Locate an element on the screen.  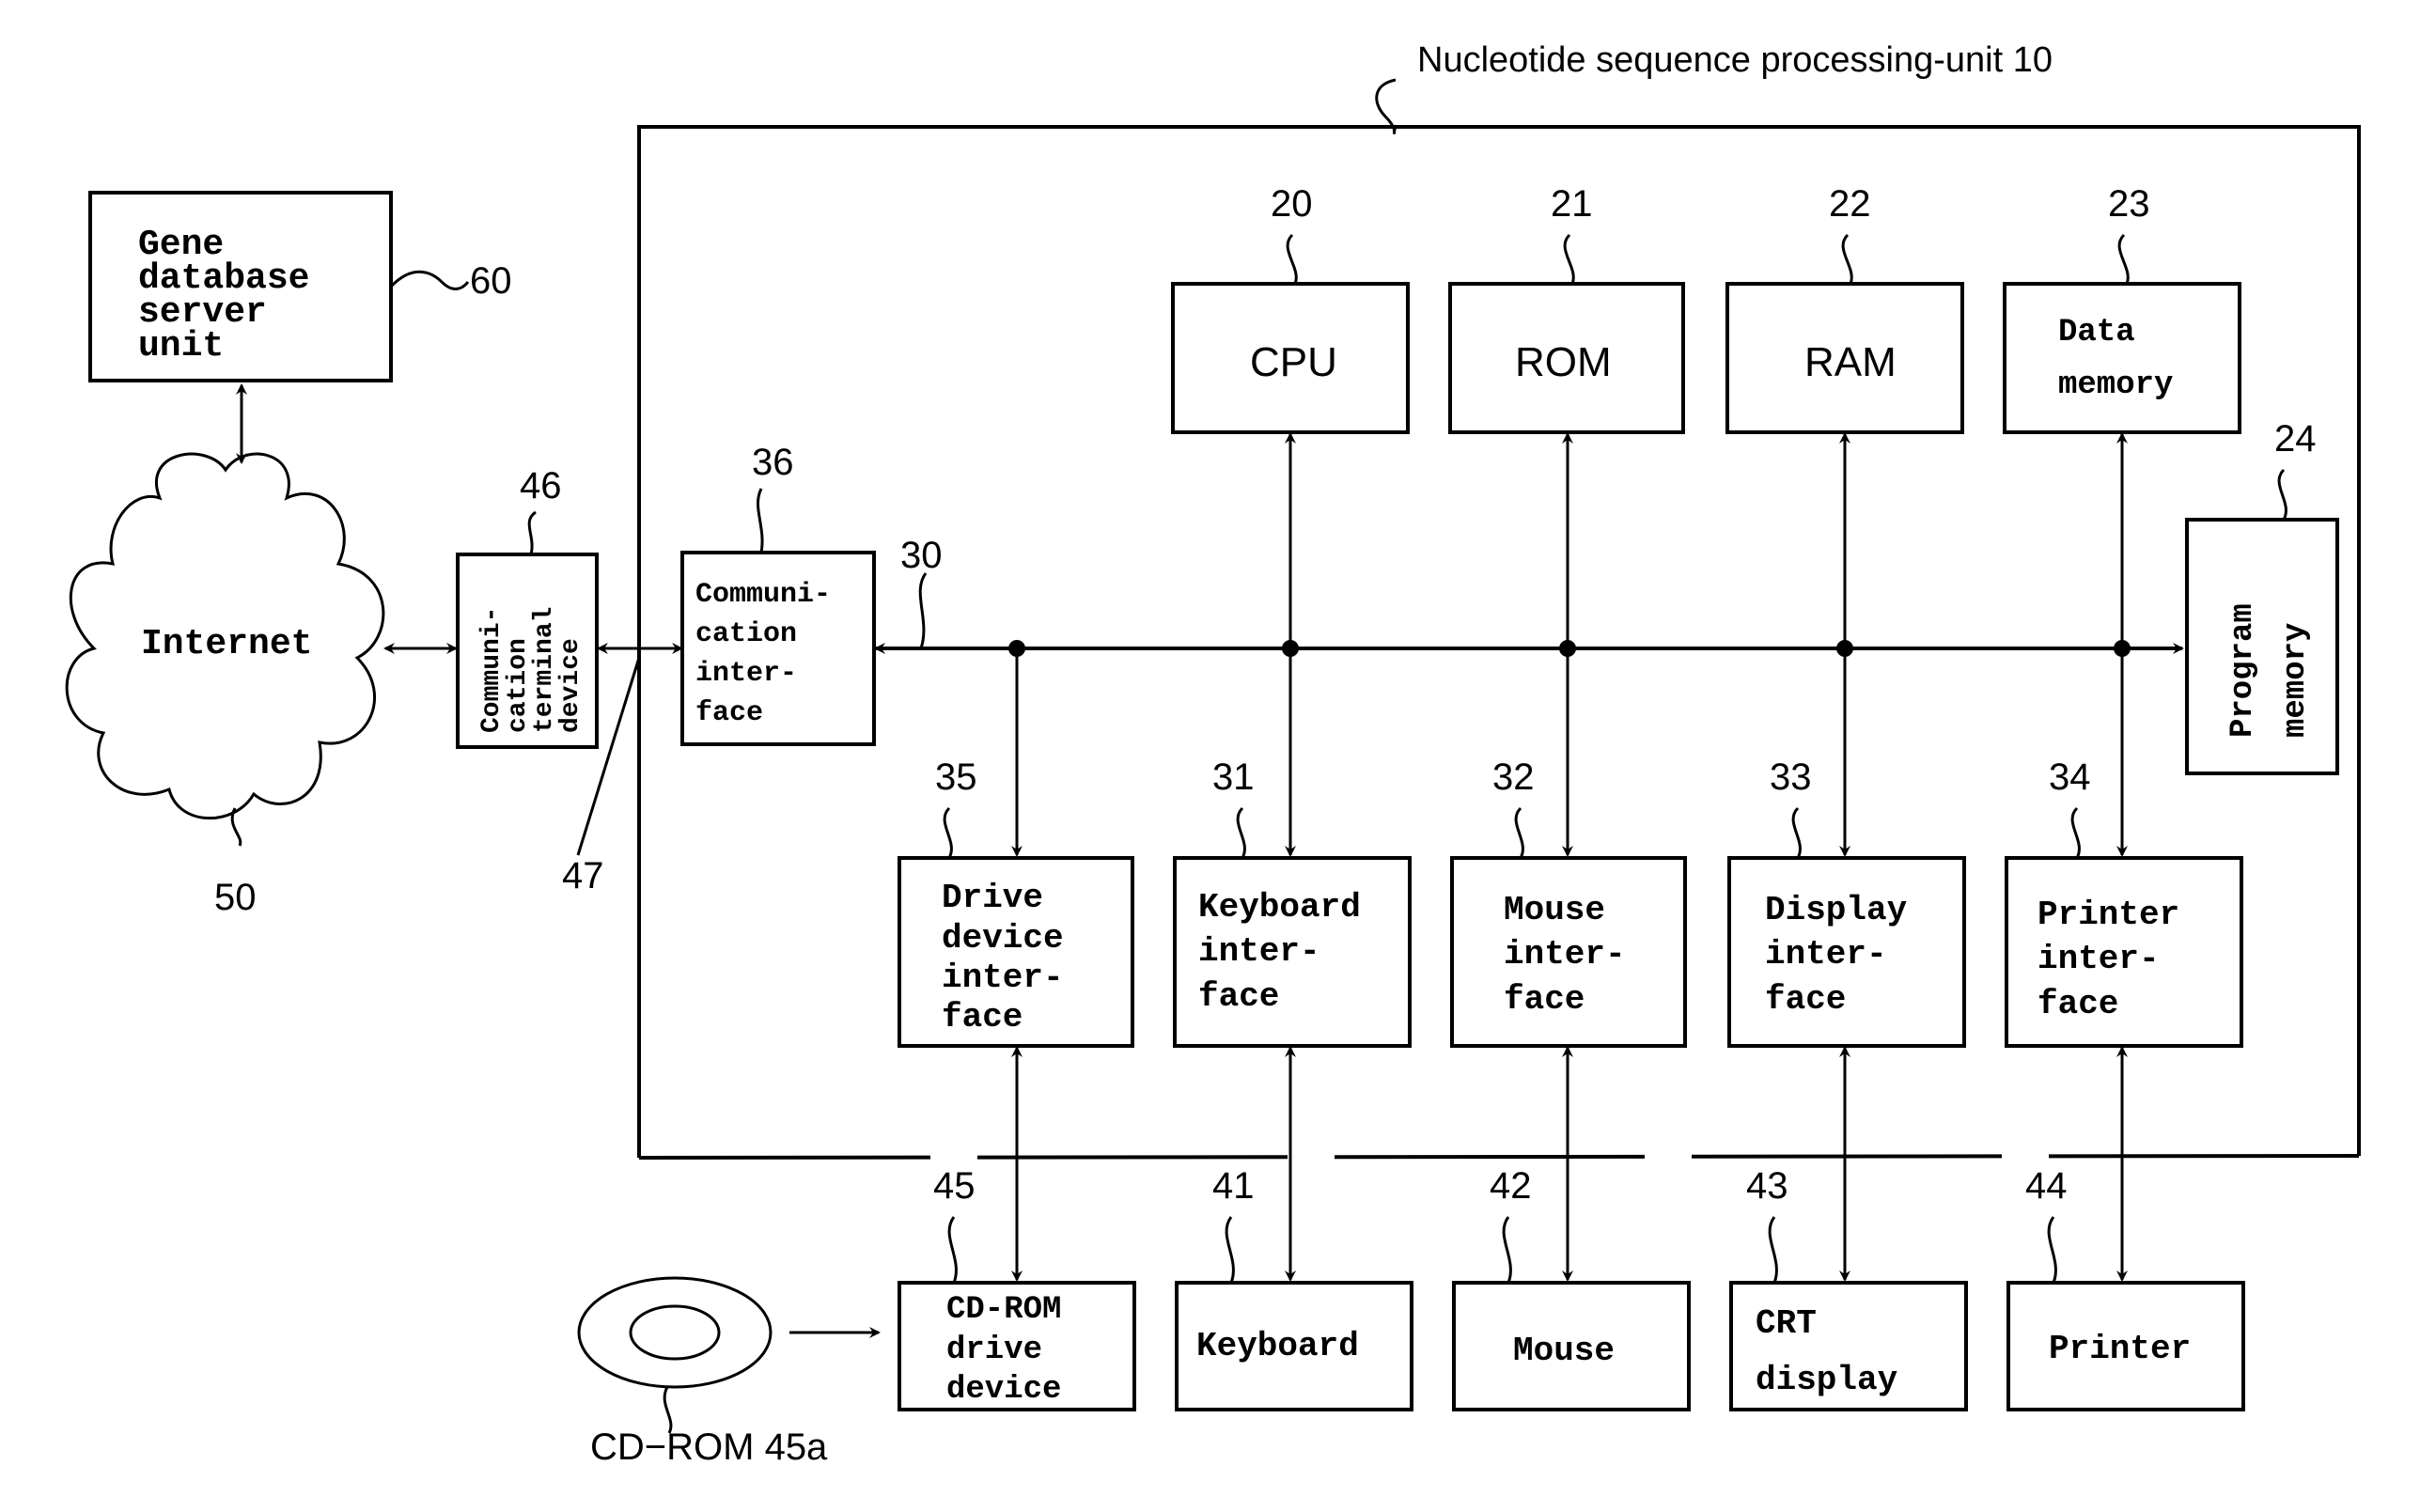
ref-20: 20 is located at coordinates (1292, 204).